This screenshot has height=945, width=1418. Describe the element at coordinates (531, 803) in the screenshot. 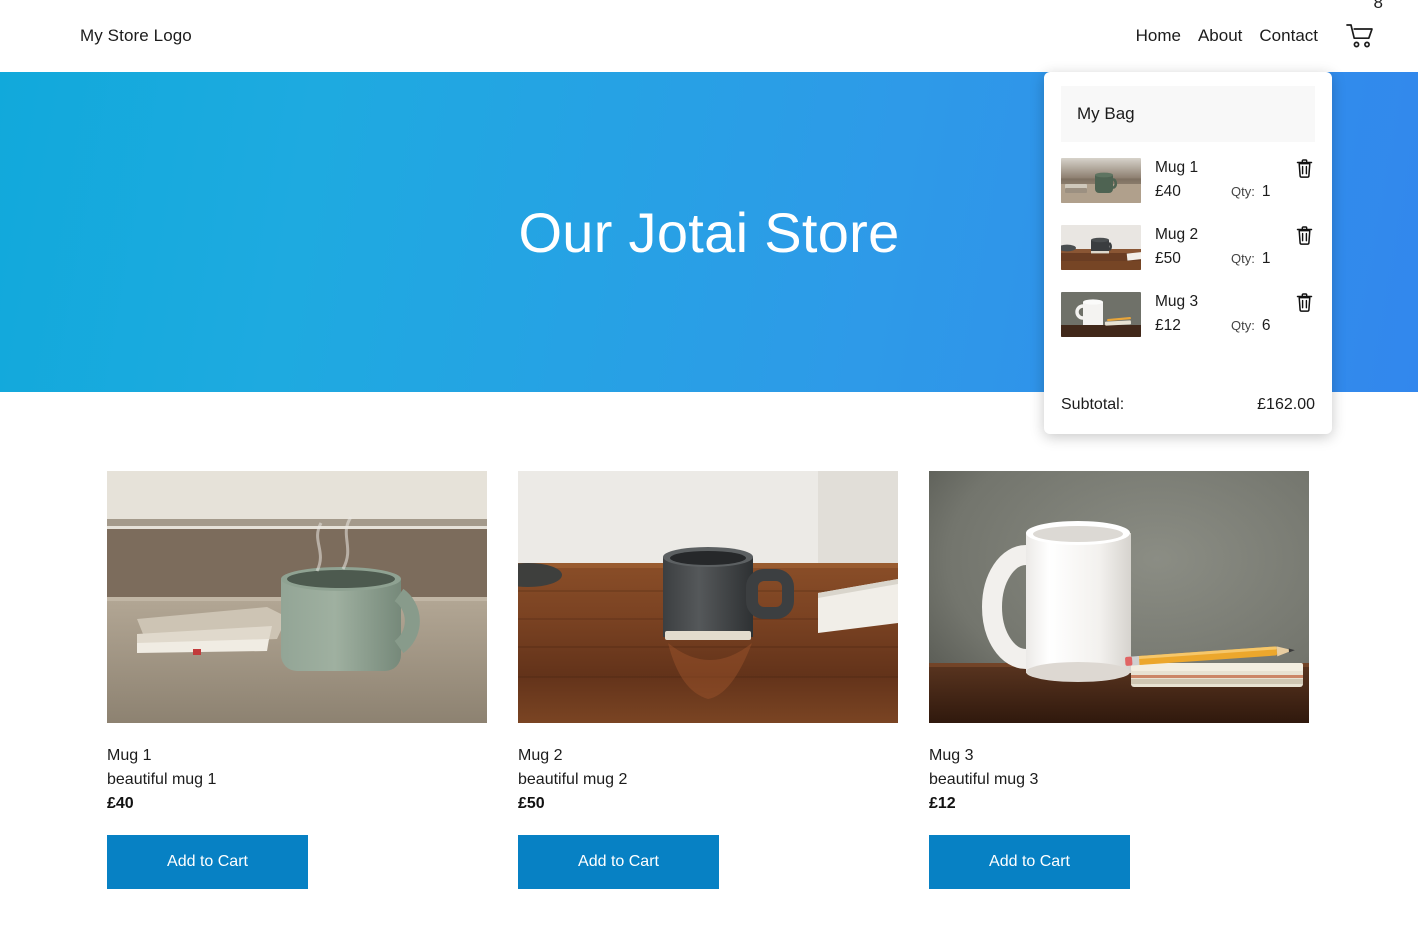

I see `product-price: £50` at that location.